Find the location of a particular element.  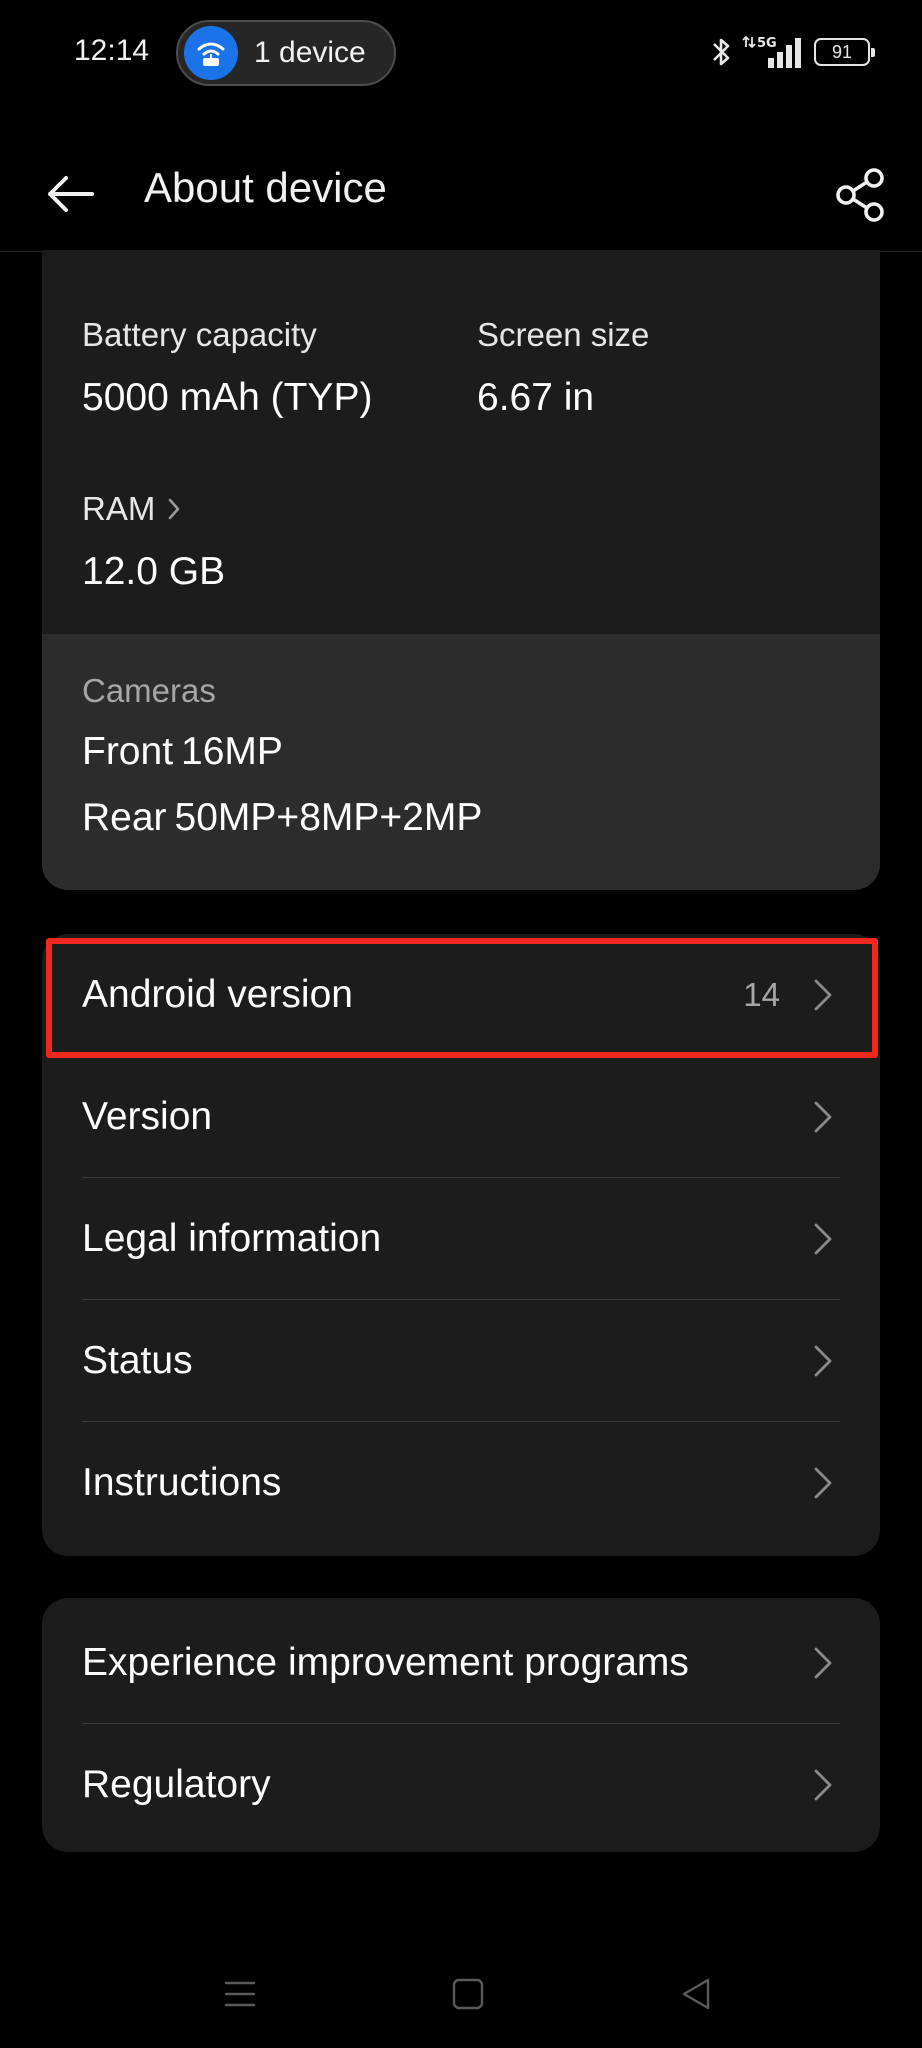

share-button is located at coordinates (861, 195).